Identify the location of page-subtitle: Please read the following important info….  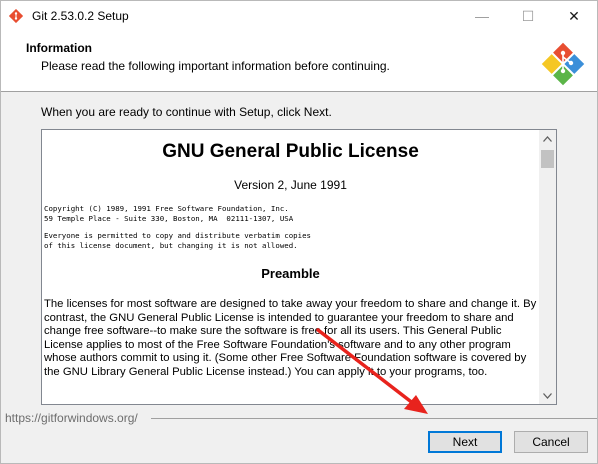
(215, 66).